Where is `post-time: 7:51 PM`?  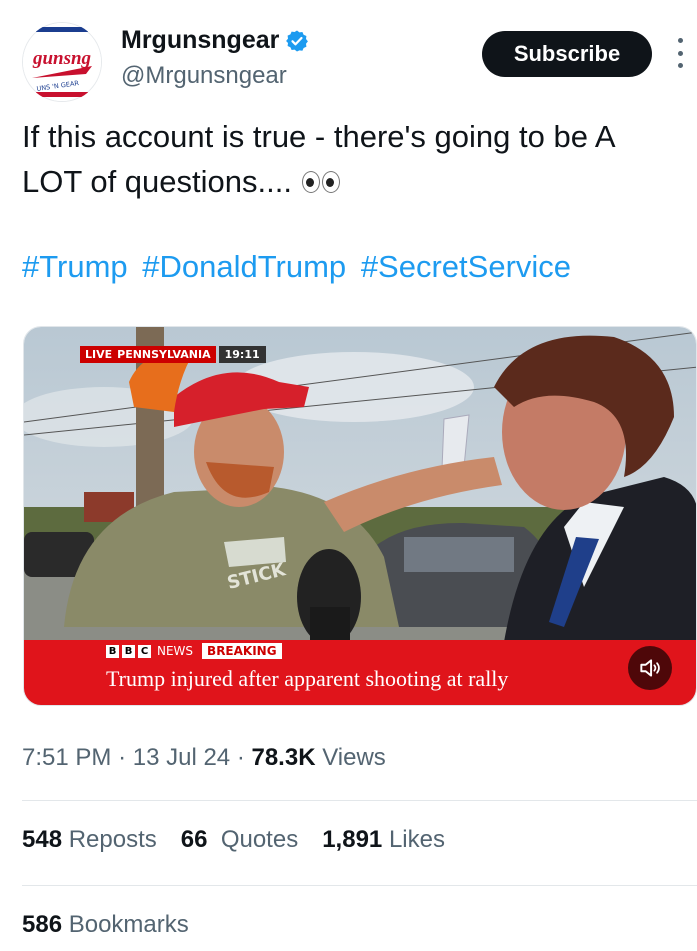 post-time: 7:51 PM is located at coordinates (66, 757).